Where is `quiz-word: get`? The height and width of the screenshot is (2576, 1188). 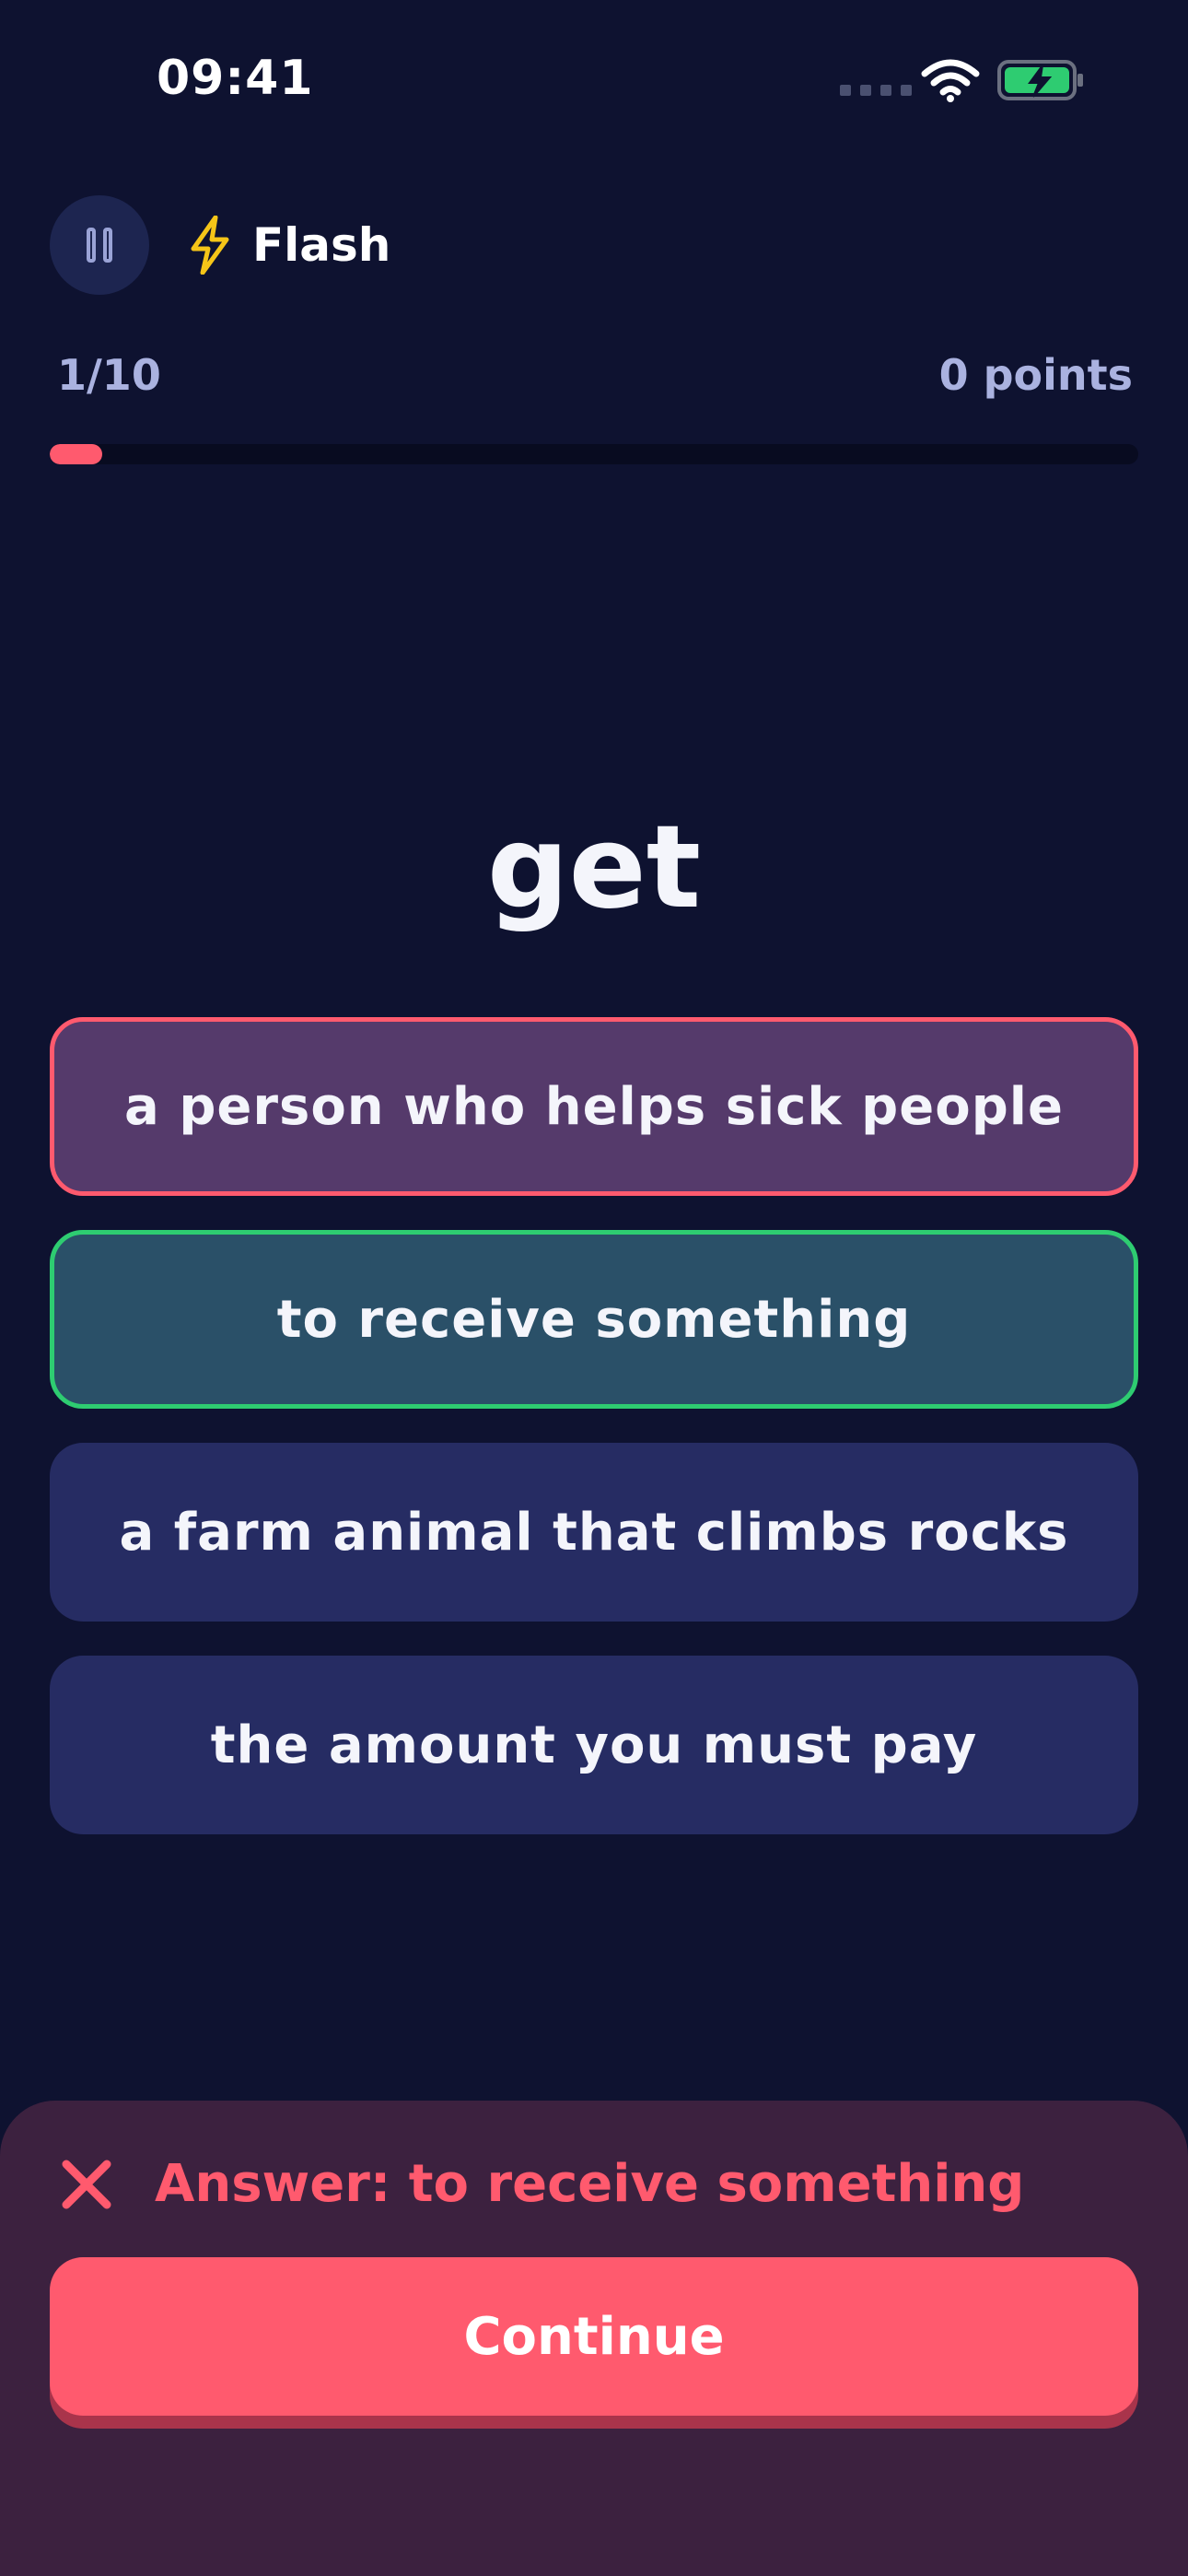
quiz-word: get is located at coordinates (594, 868).